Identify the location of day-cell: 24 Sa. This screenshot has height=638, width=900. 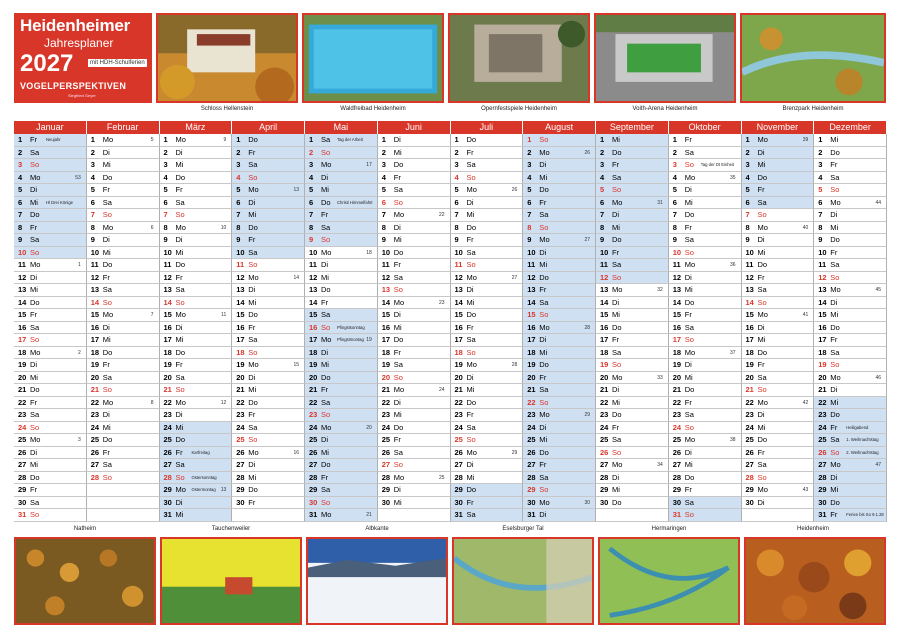
(268, 427).